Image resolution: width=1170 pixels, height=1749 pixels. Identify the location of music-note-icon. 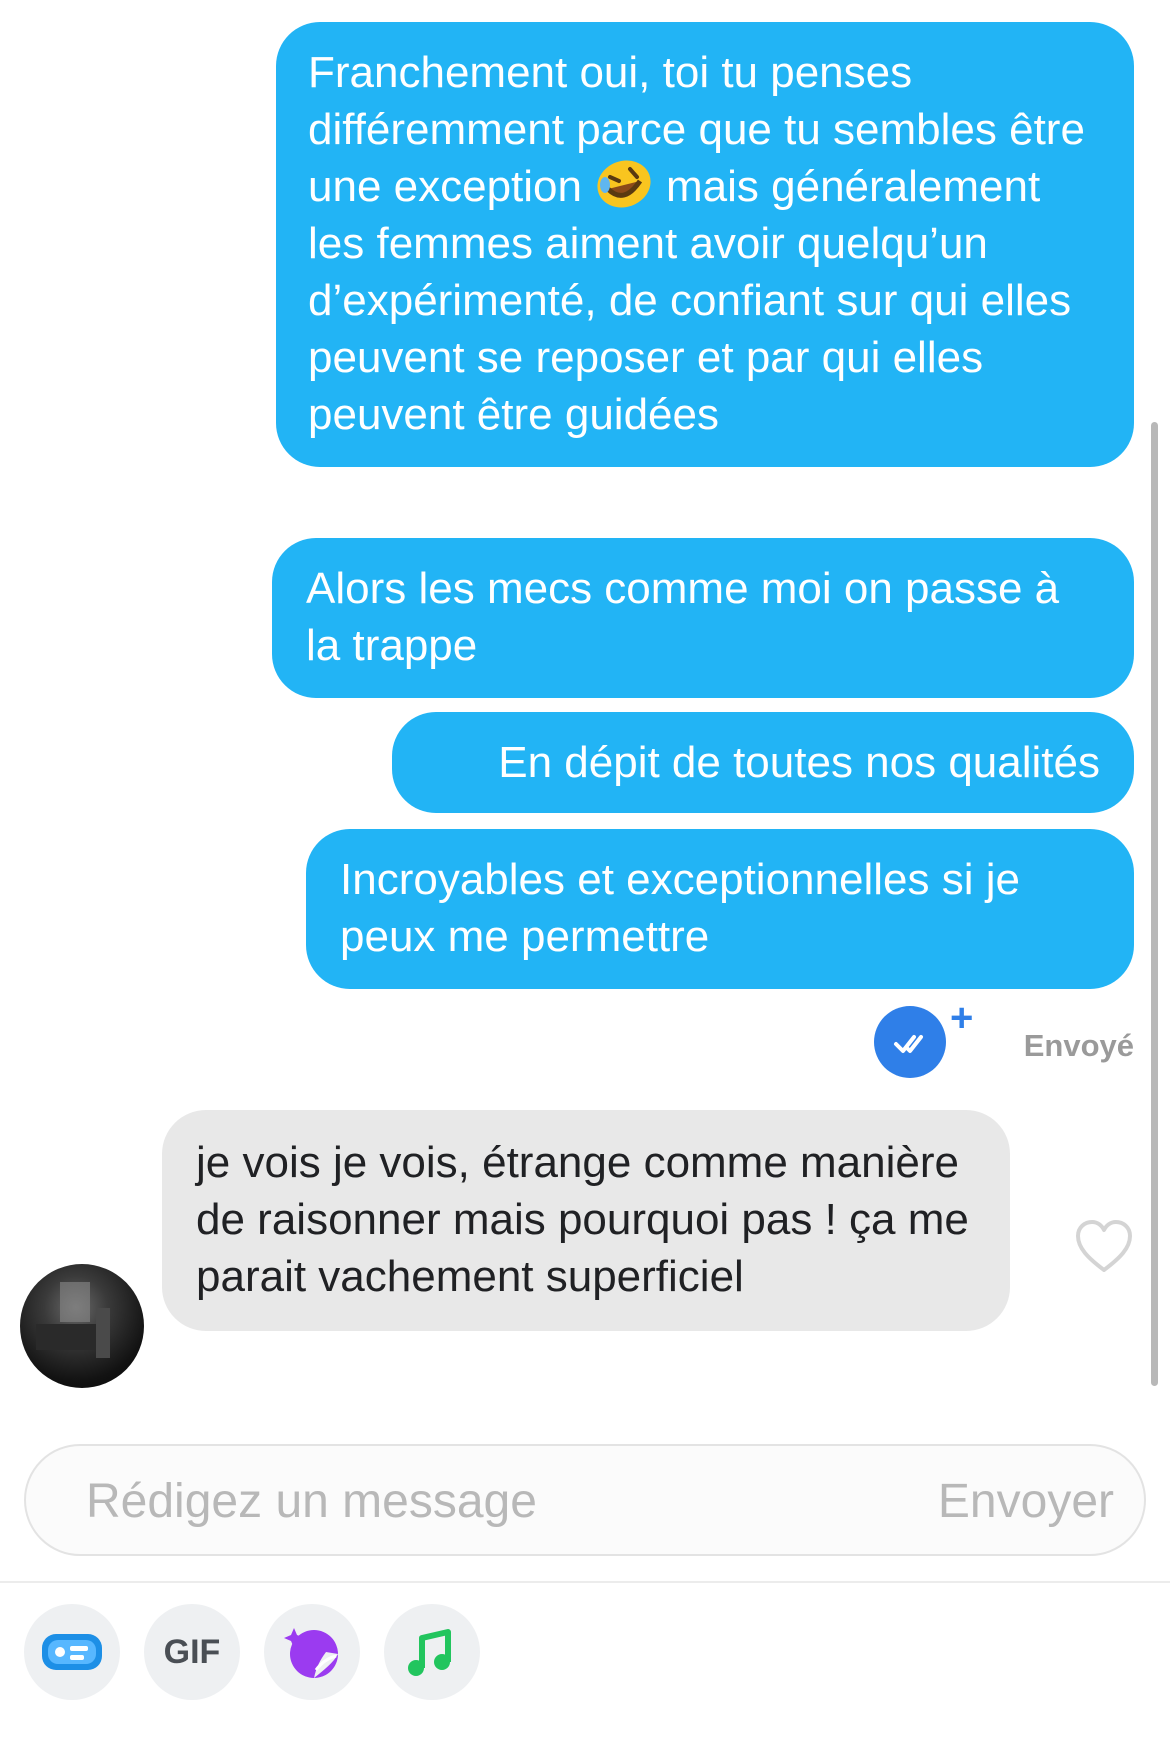
(429, 1652).